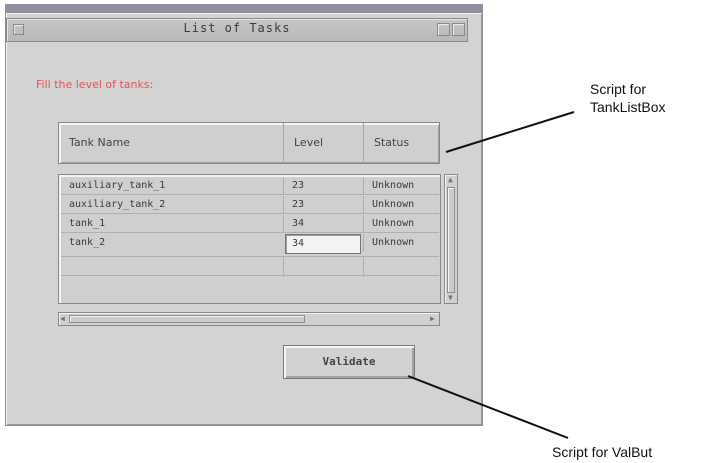 This screenshot has height=463, width=702. I want to click on button-pointer-line, so click(488, 407).